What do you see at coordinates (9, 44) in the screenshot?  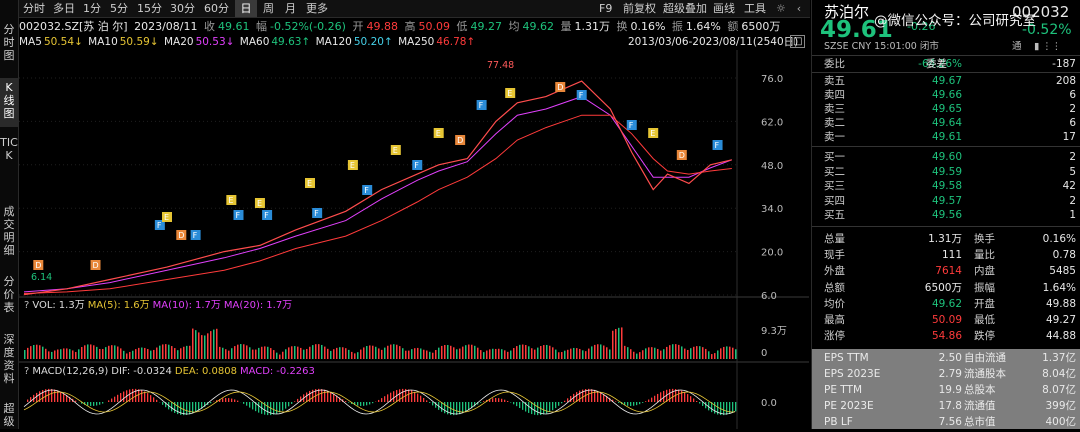 I see `tab-fenshi: 分时图` at bounding box center [9, 44].